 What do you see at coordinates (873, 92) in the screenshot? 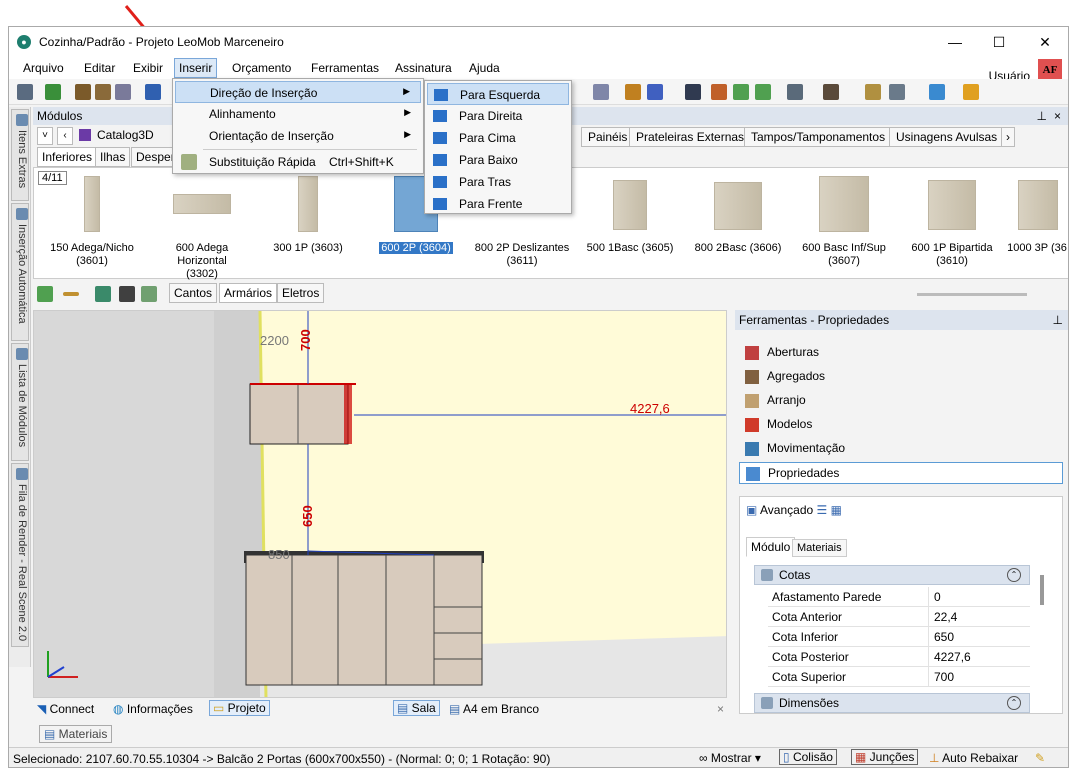
I see `brush-icon` at bounding box center [873, 92].